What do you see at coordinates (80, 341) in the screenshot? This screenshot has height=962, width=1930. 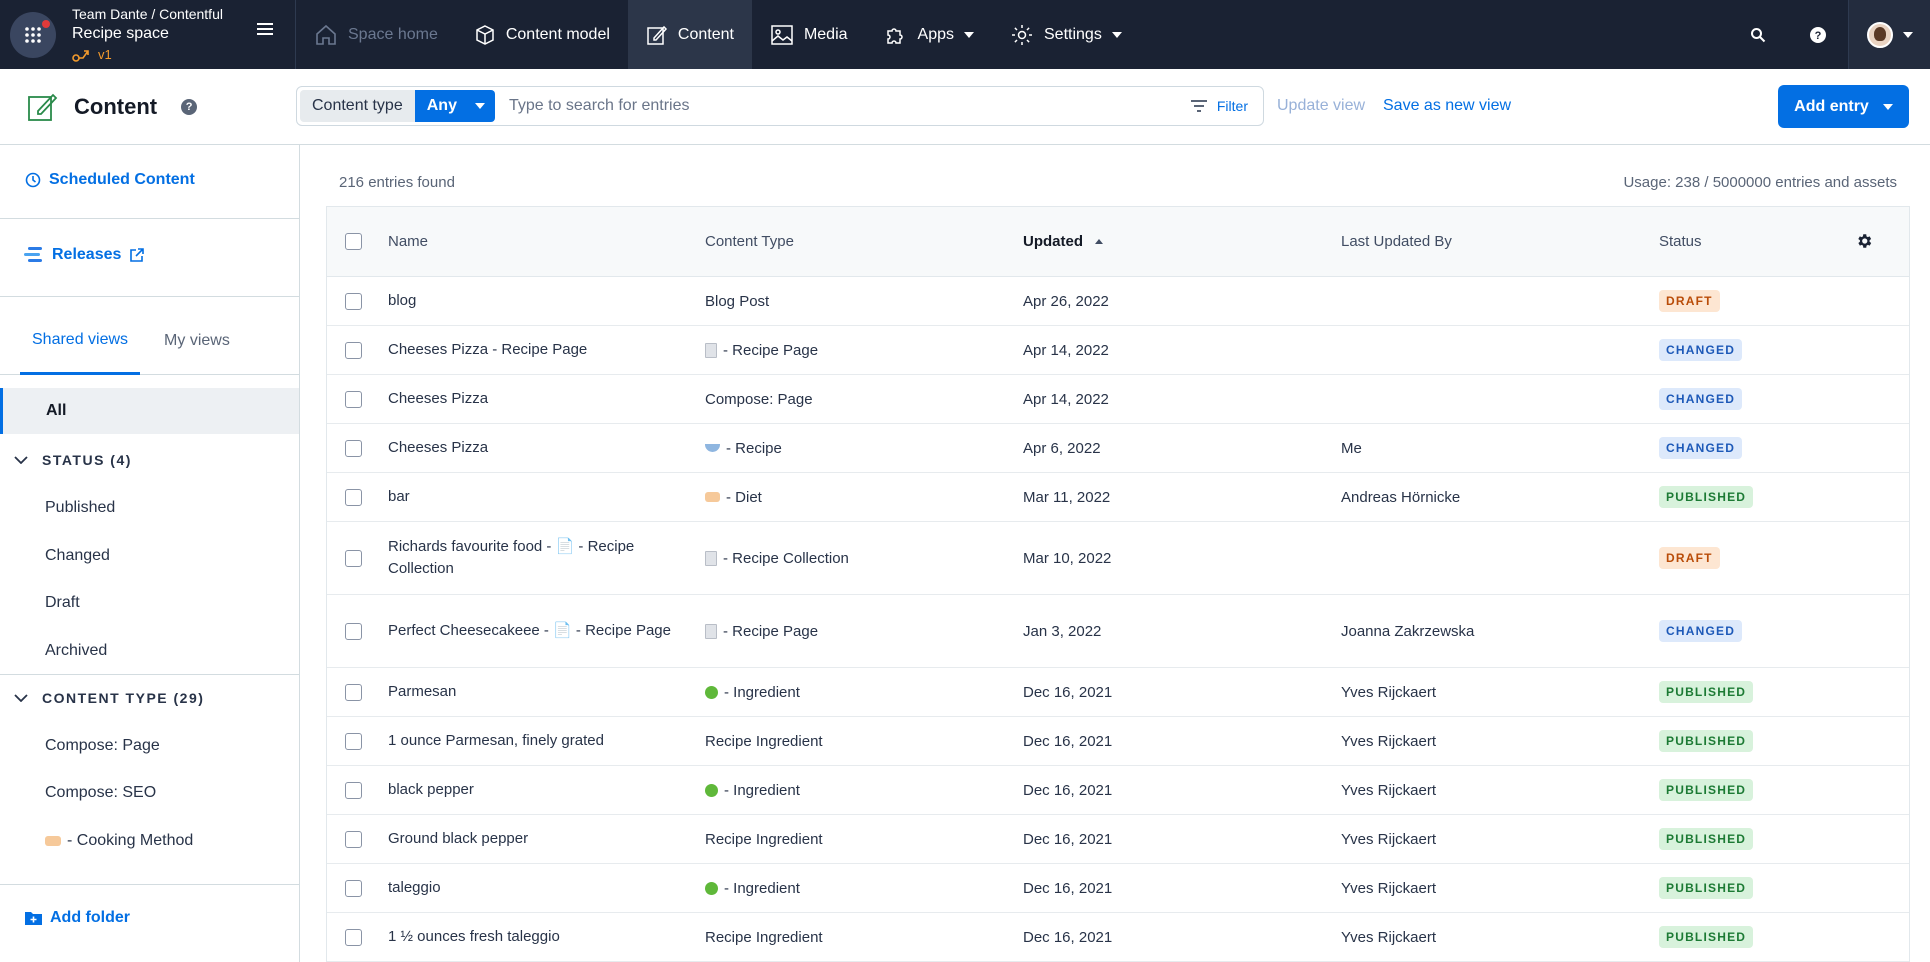 I see `tab-shared-views: Shared views` at bounding box center [80, 341].